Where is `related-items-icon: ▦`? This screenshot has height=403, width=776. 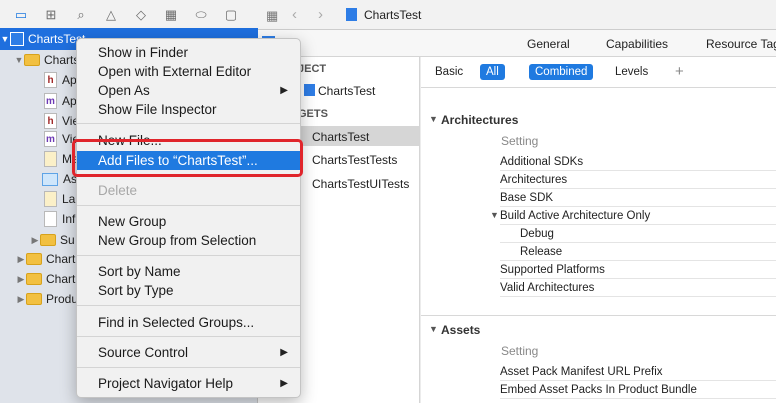
related-items-icon: ▦ is located at coordinates (272, 16).